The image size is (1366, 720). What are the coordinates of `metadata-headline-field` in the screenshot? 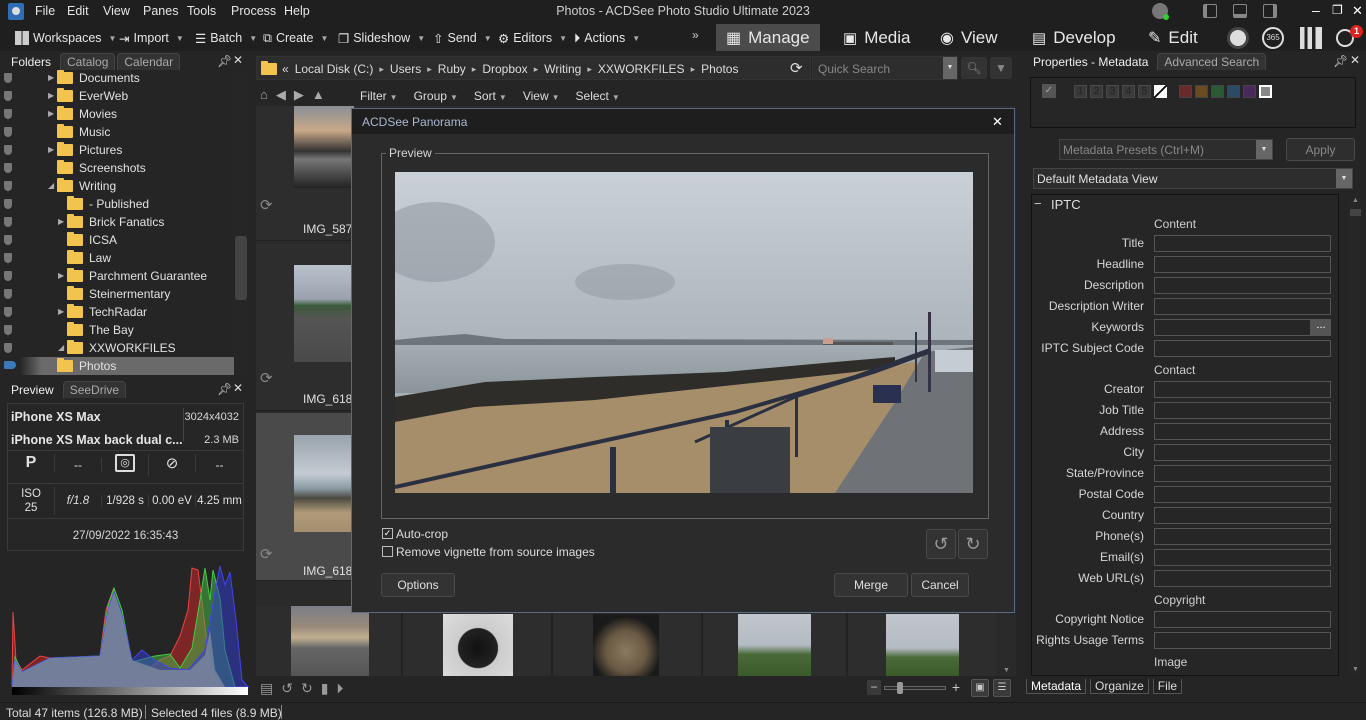 It's located at (1242, 264).